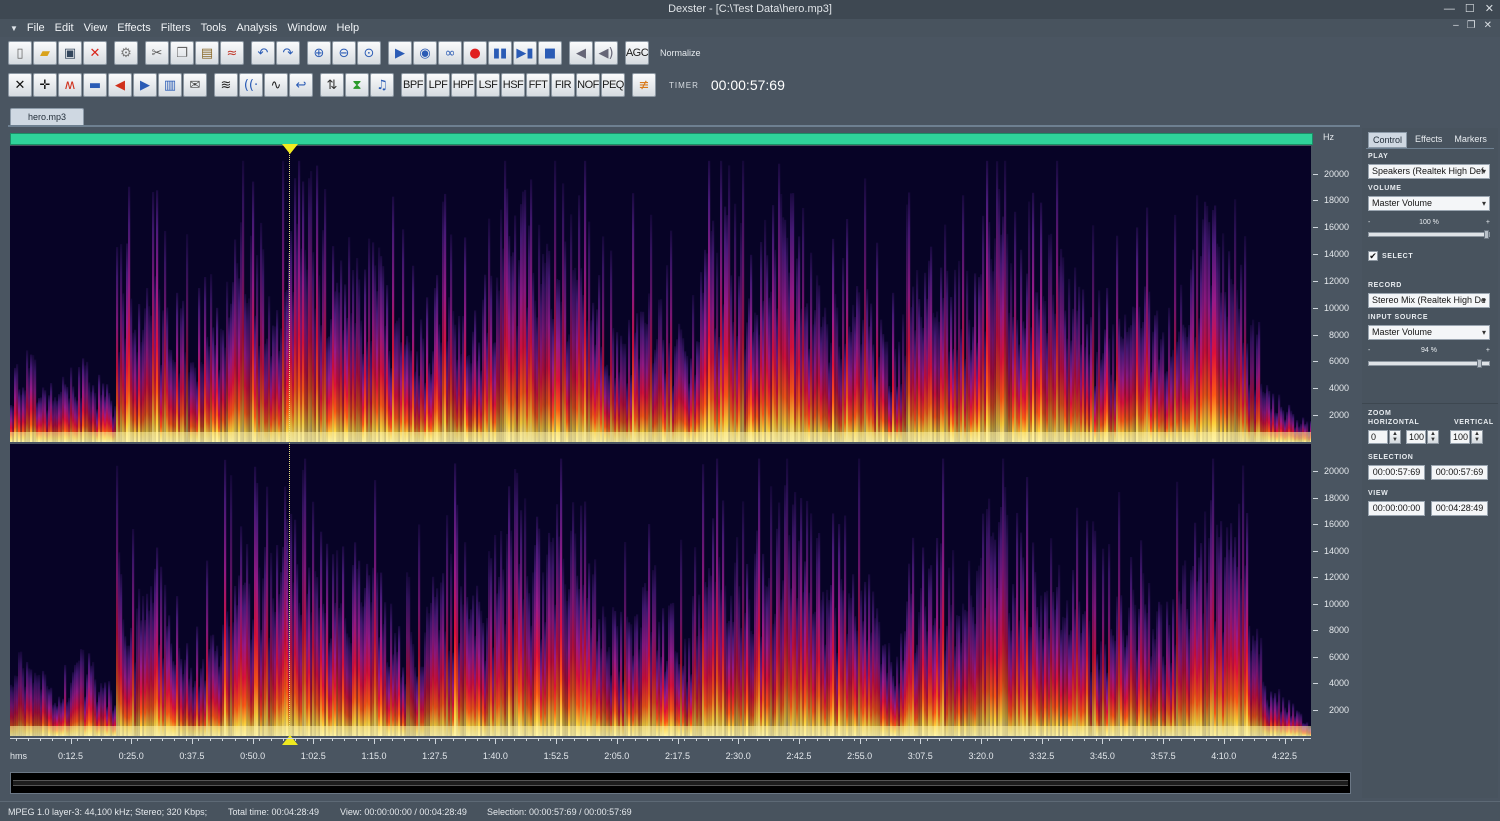 The image size is (1500, 821). Describe the element at coordinates (70, 85) in the screenshot. I see `noise-icon: ʍ` at that location.